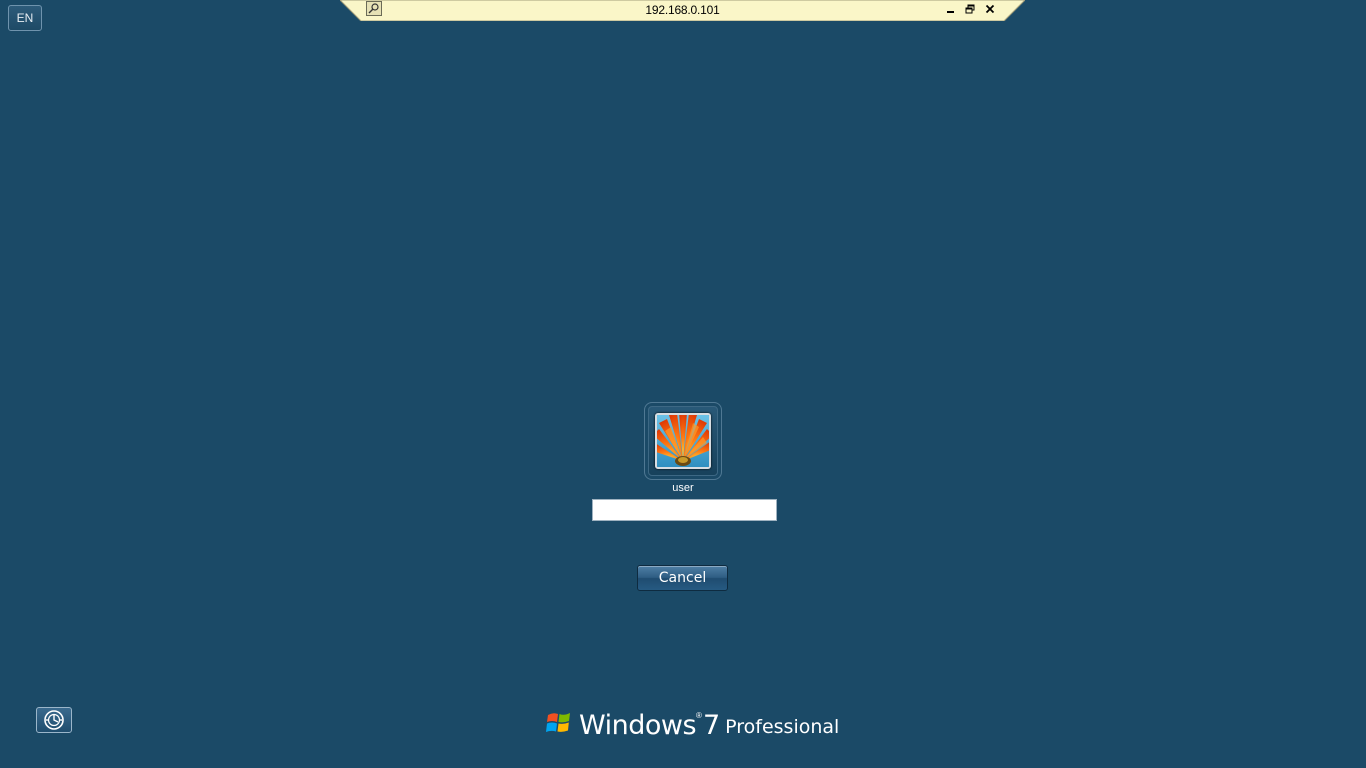 The image size is (1366, 768). What do you see at coordinates (699, 715) in the screenshot?
I see `brand-trademark: ®` at bounding box center [699, 715].